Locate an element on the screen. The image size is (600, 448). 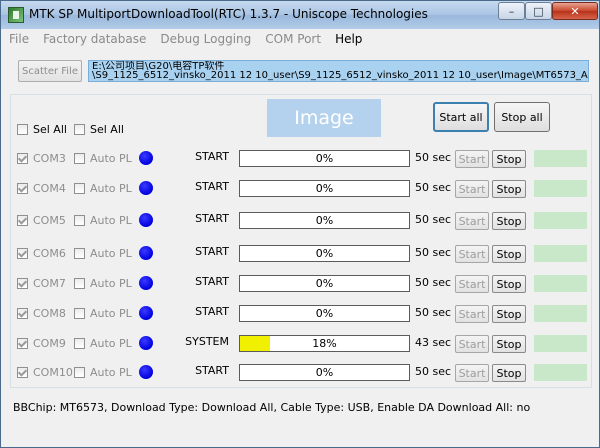
header-row: Sel All Sel All Image Start all Stop all is located at coordinates (302, 120).